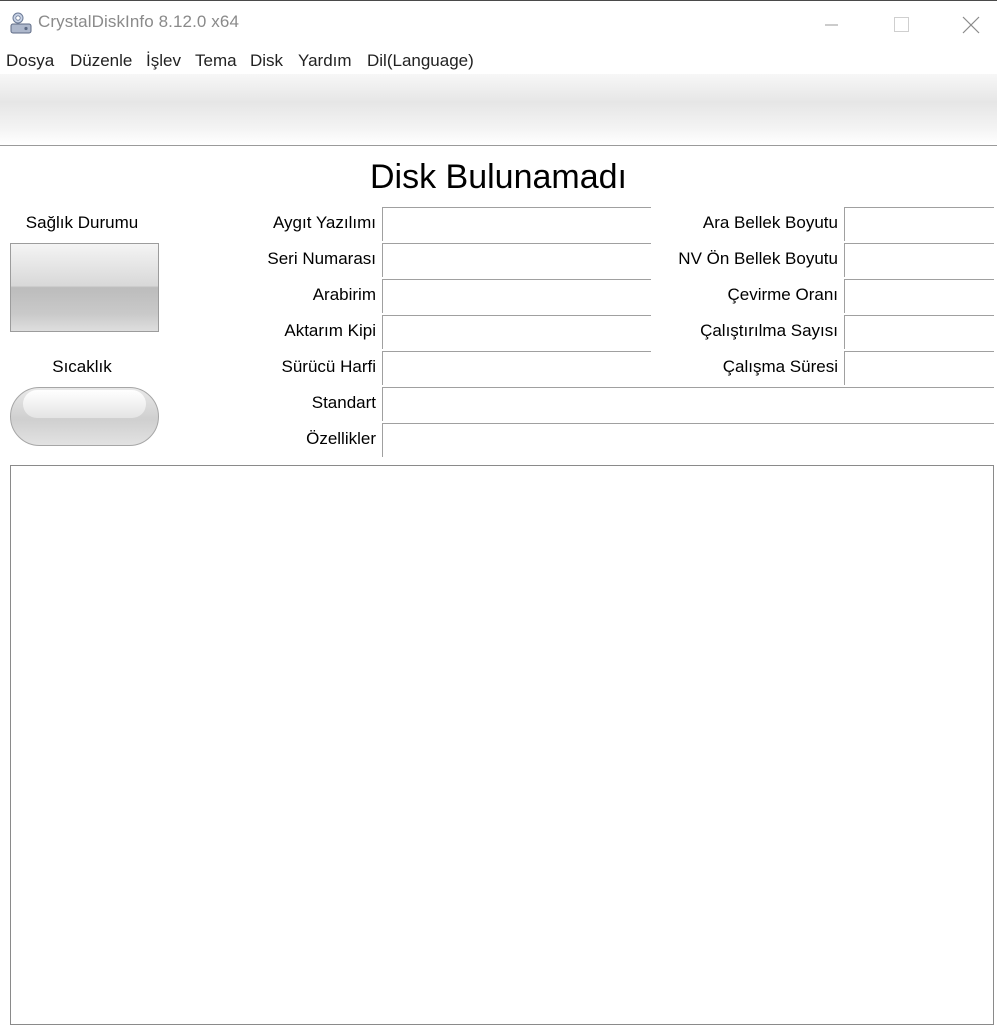 This screenshot has height=1025, width=997. I want to click on drive-toolbar, so click(498, 110).